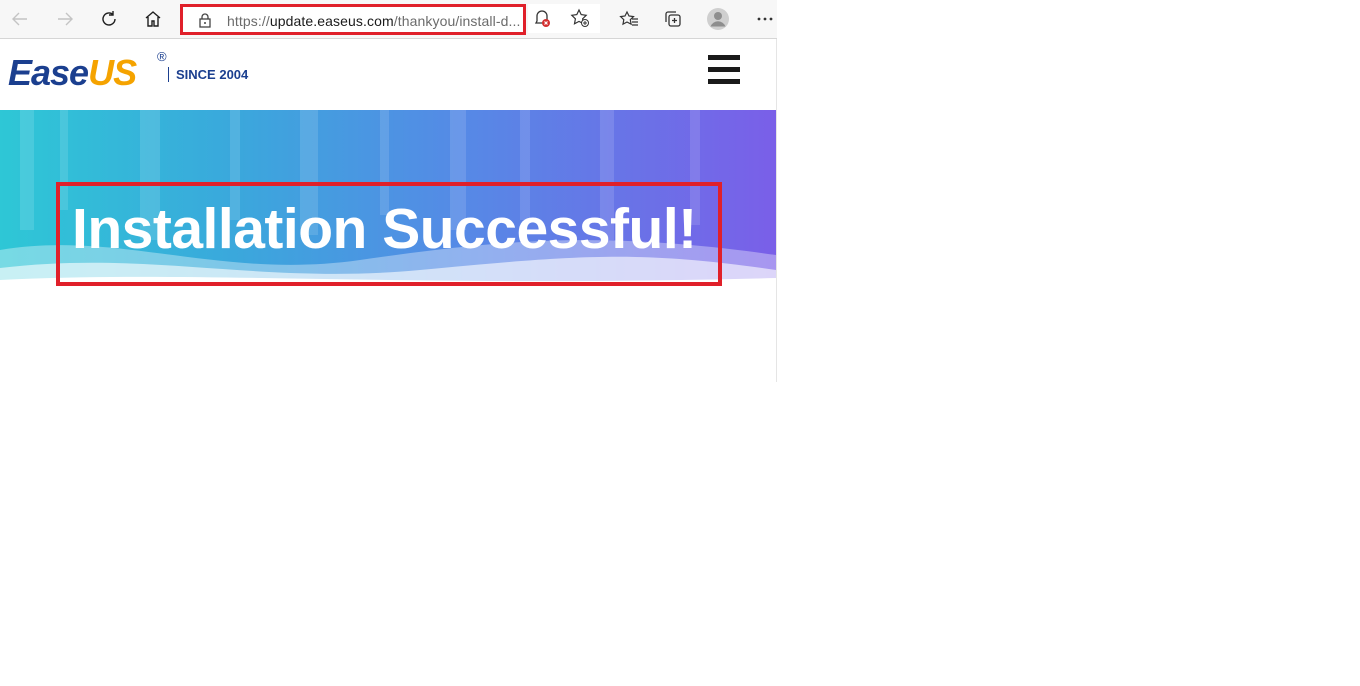  Describe the element at coordinates (48, 72) in the screenshot. I see `logo-ease: Ease` at that location.